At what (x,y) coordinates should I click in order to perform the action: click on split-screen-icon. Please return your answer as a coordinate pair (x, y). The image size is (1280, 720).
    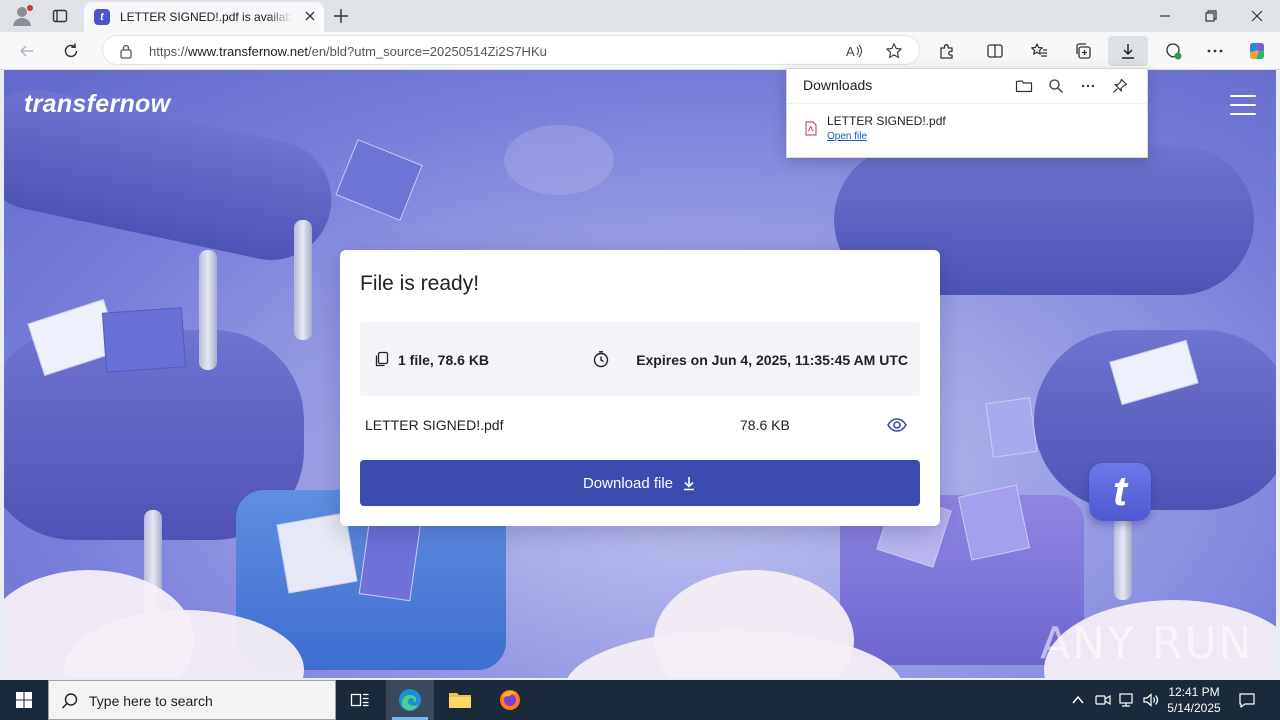
    Looking at the image, I should click on (995, 51).